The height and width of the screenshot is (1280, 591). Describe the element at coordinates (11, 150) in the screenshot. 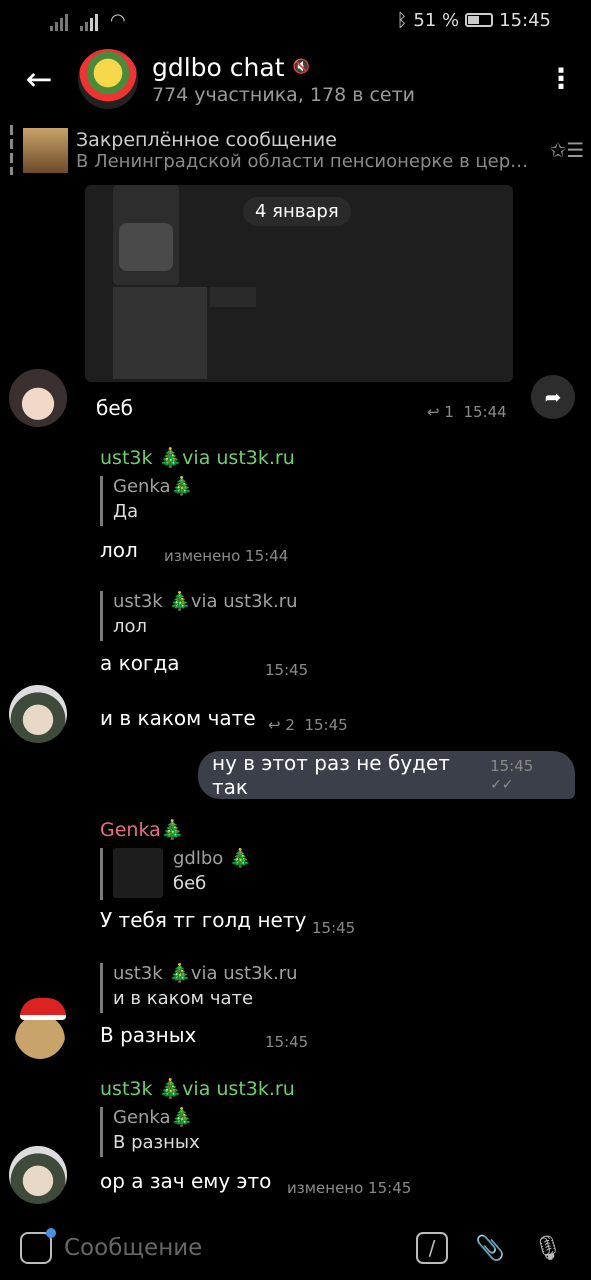

I see `pinned-indicator` at that location.